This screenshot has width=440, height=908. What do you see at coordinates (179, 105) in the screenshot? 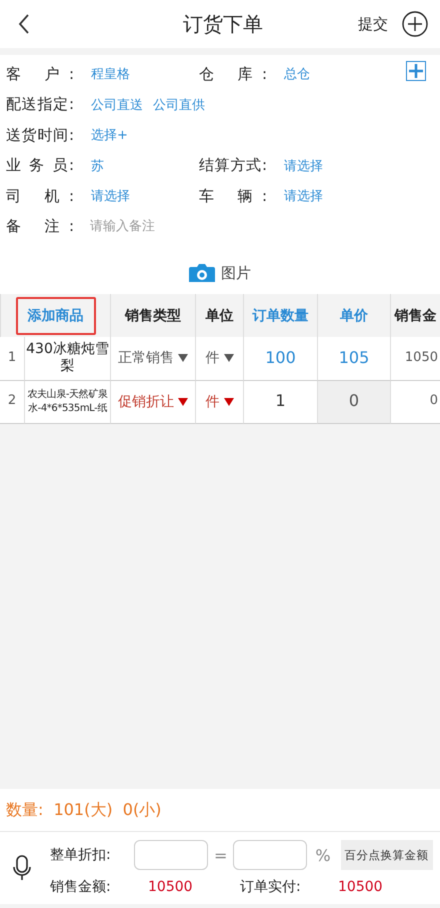
I see `option-link: 公司直供` at bounding box center [179, 105].